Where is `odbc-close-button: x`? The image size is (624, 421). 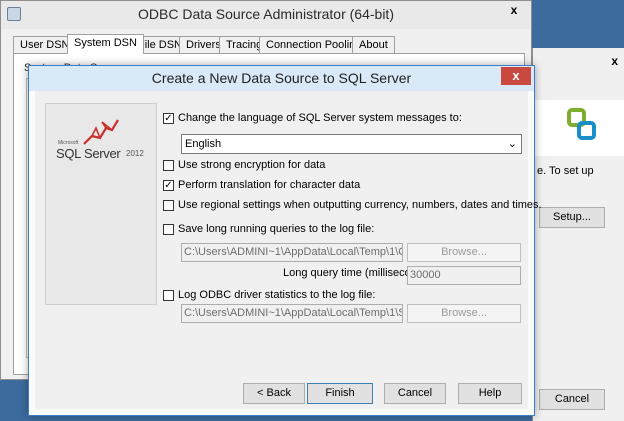 odbc-close-button: x is located at coordinates (514, 10).